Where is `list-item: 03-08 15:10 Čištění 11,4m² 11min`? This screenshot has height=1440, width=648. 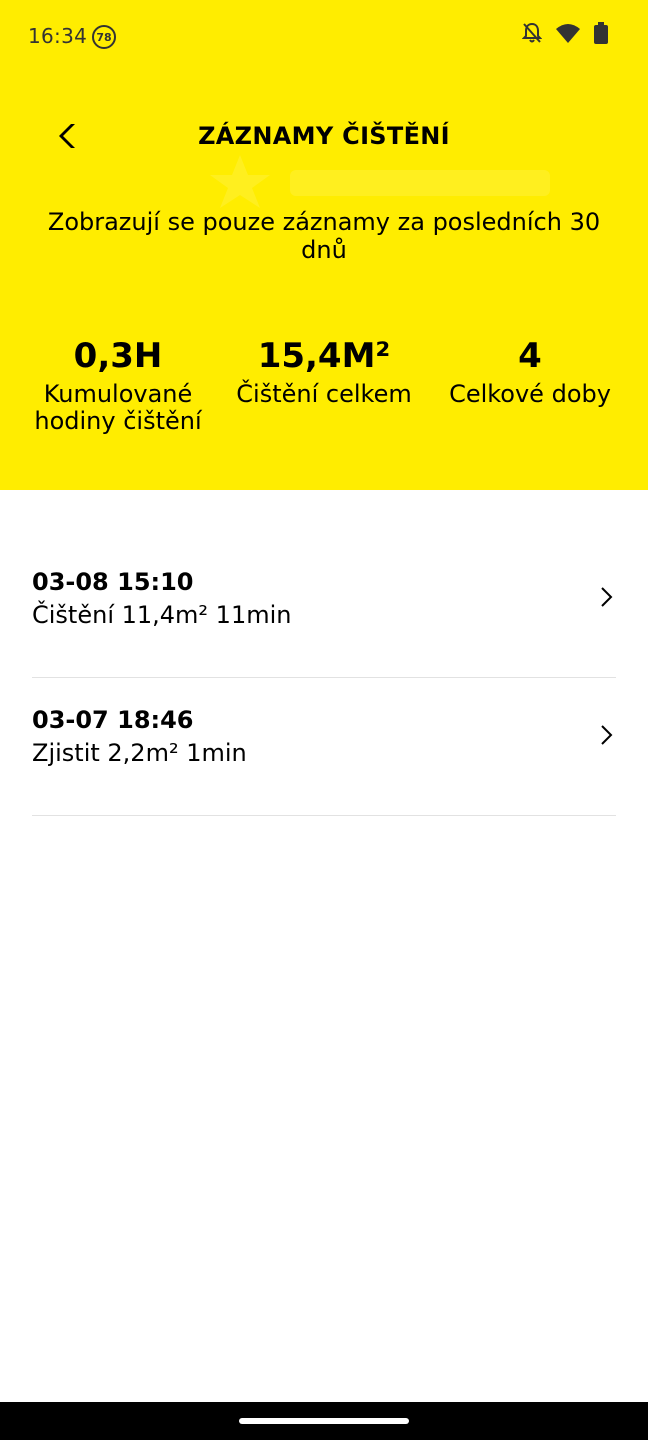
list-item: 03-08 15:10 Čištění 11,4m² 11min is located at coordinates (324, 609).